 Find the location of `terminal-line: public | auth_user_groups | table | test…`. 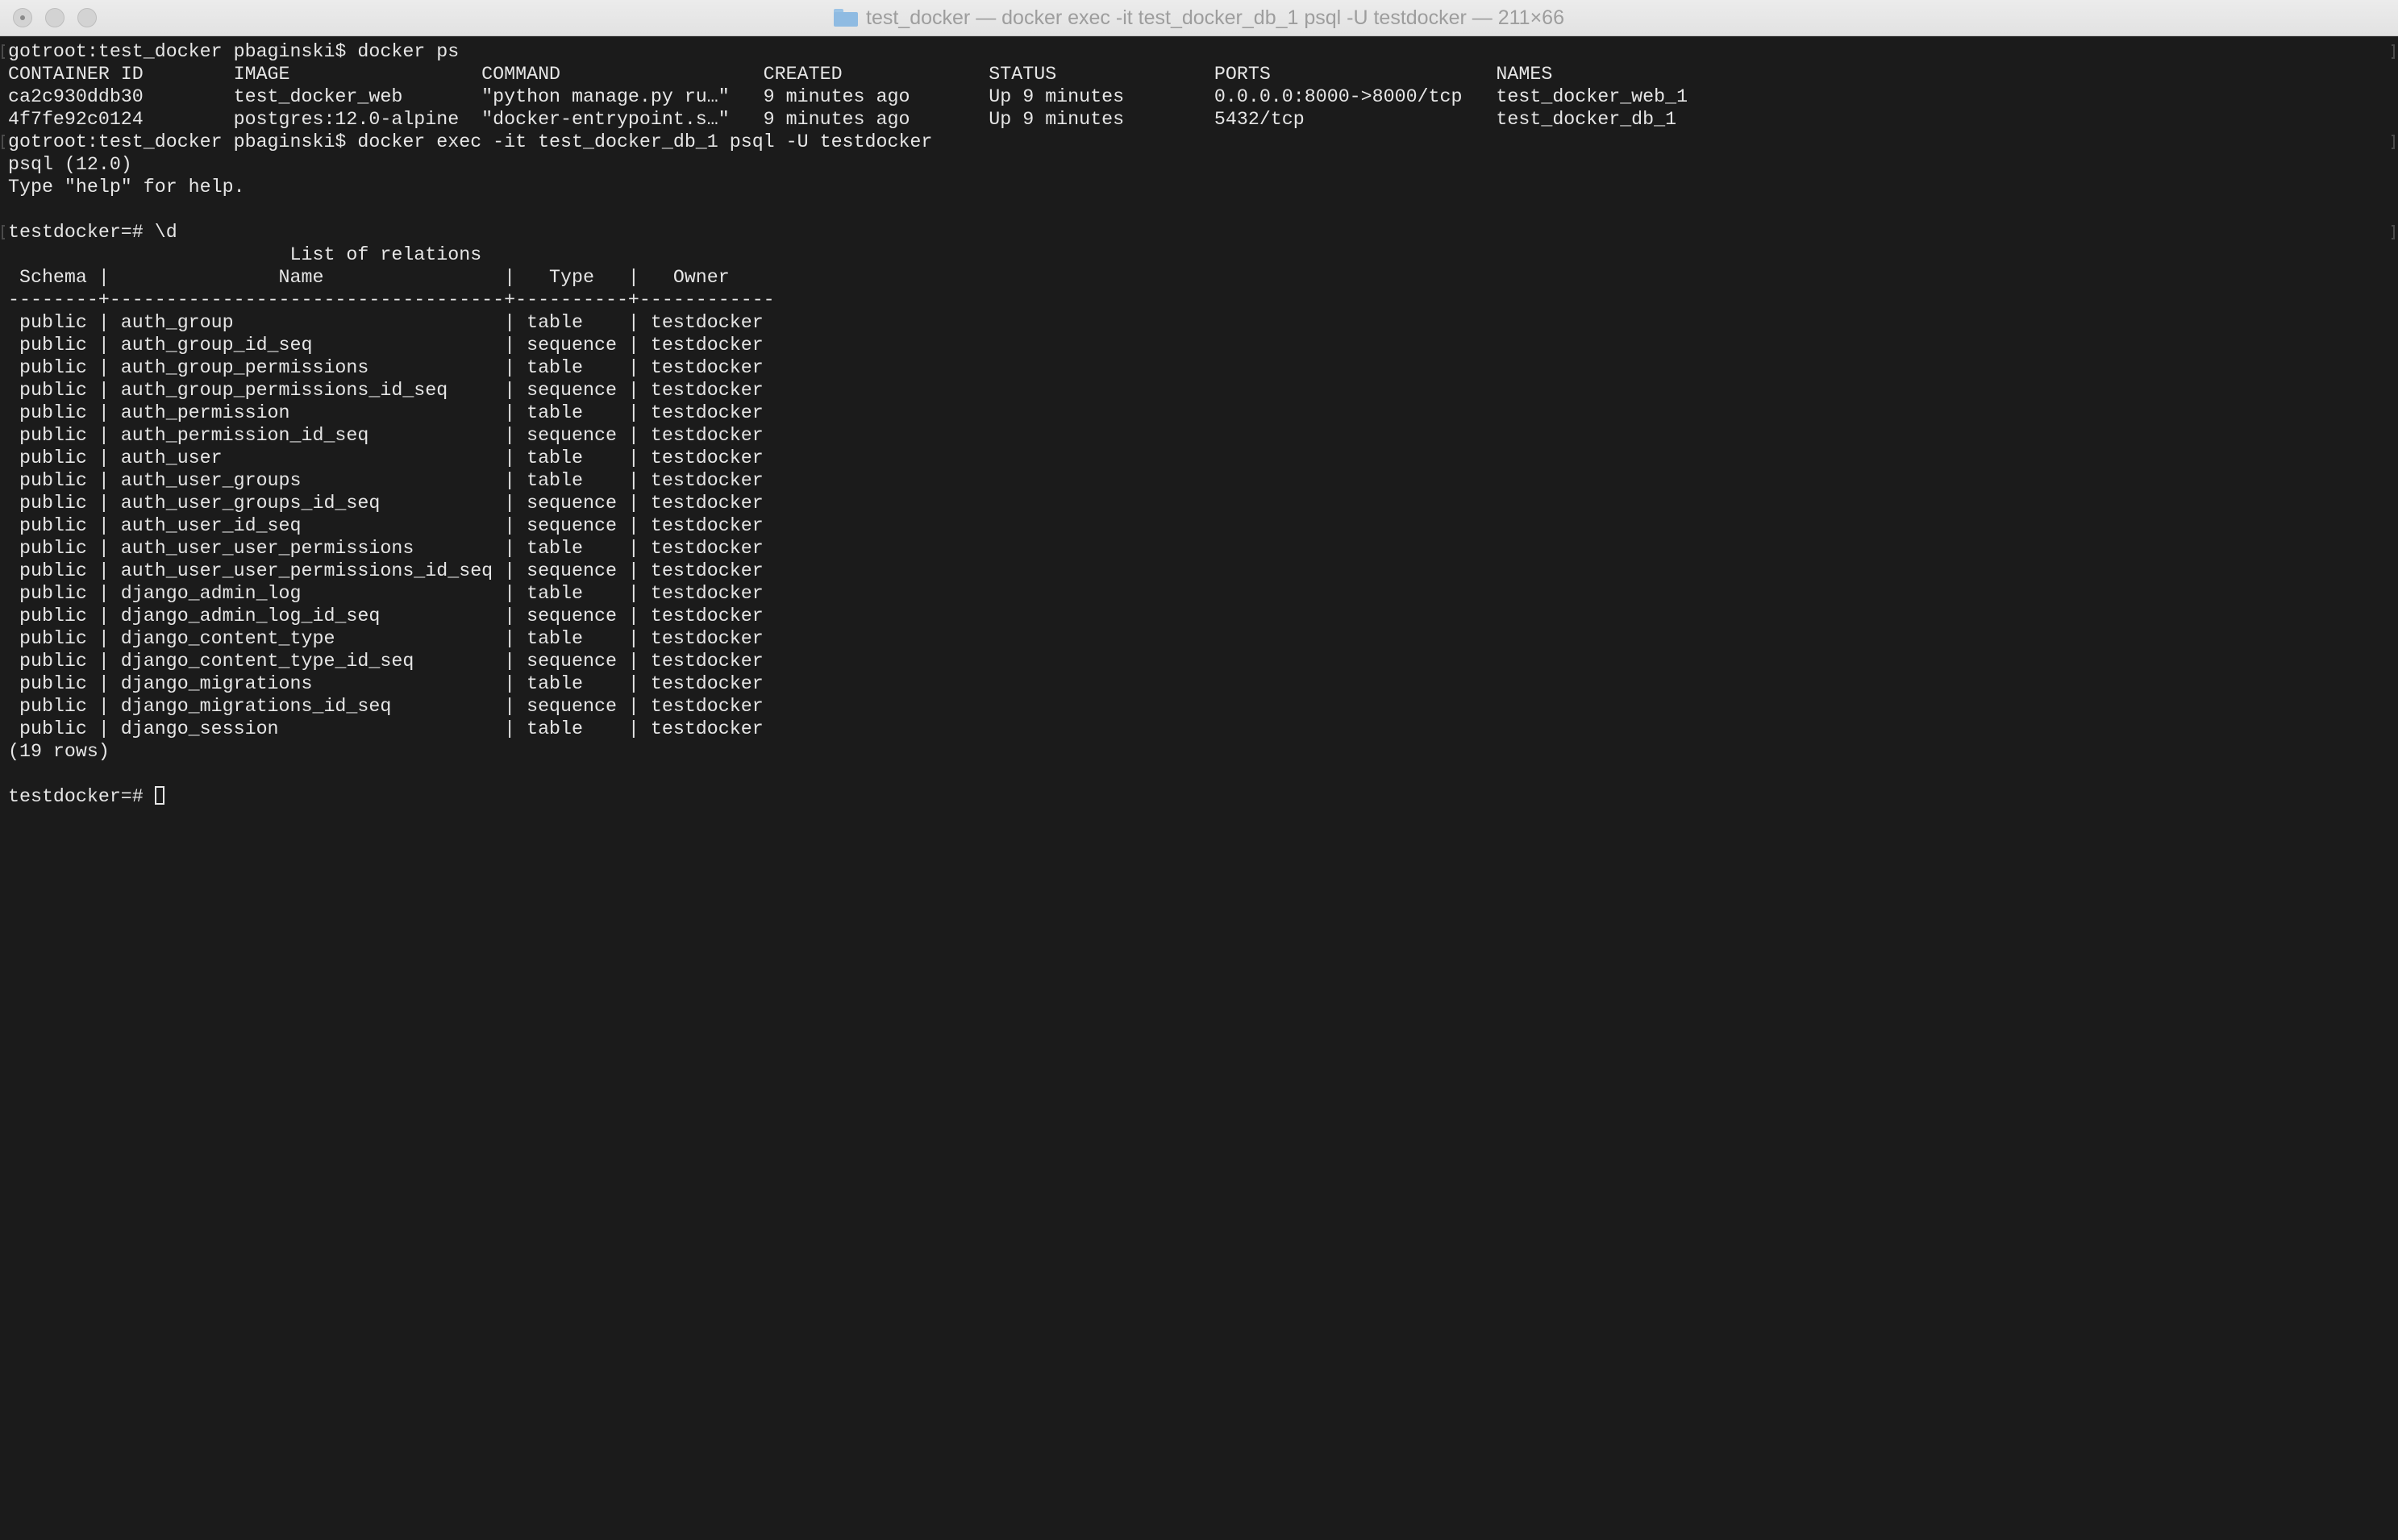

terminal-line: public | auth_user_groups | table | test… is located at coordinates (386, 480).